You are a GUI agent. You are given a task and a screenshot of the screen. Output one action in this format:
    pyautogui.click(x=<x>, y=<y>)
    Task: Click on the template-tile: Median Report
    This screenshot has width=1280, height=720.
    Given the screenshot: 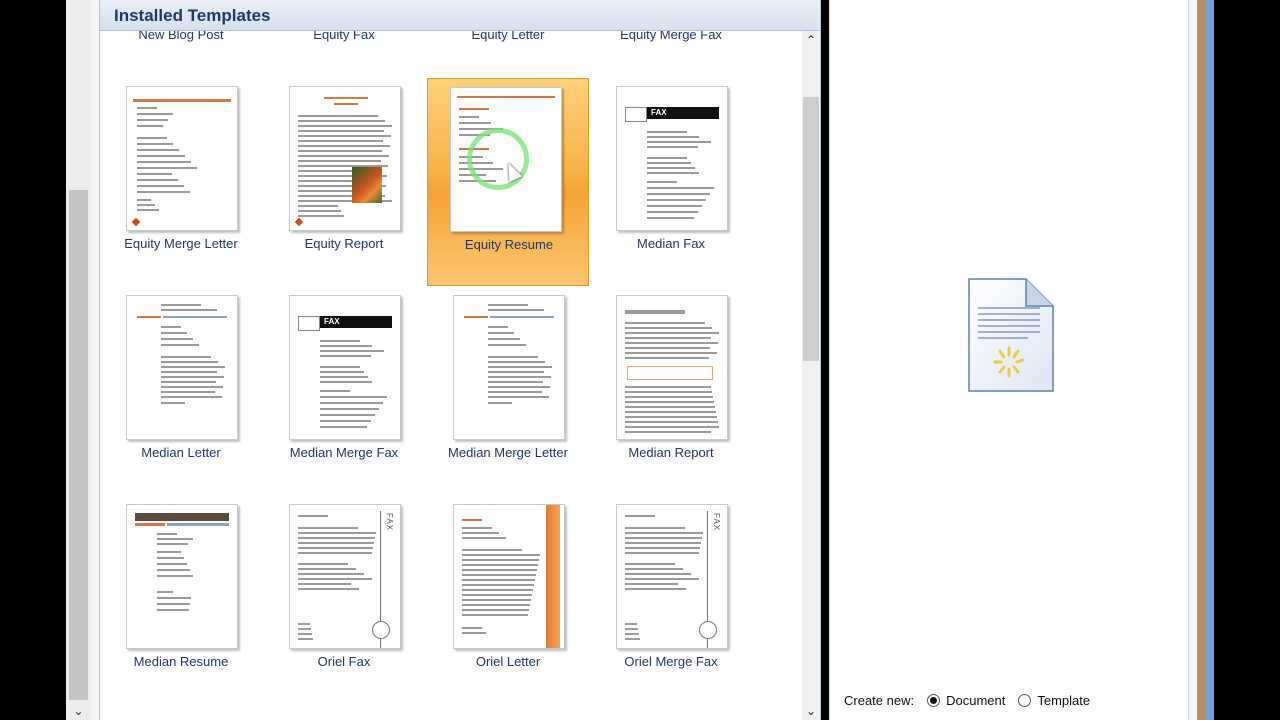 What is the action you would take?
    pyautogui.click(x=671, y=391)
    